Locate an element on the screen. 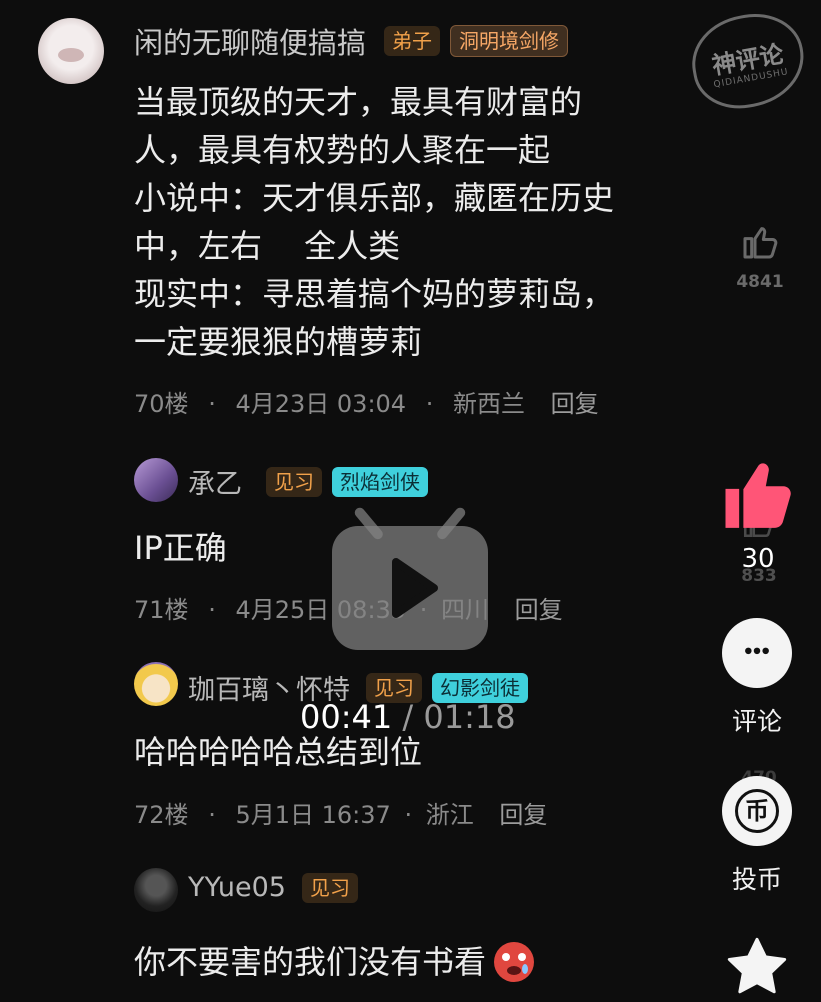 The height and width of the screenshot is (1002, 821). username: YYue05 is located at coordinates (237, 887).